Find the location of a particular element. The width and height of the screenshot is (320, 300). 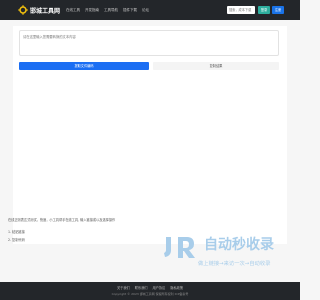

footer-link-about: 关于我们 is located at coordinates (123, 288).